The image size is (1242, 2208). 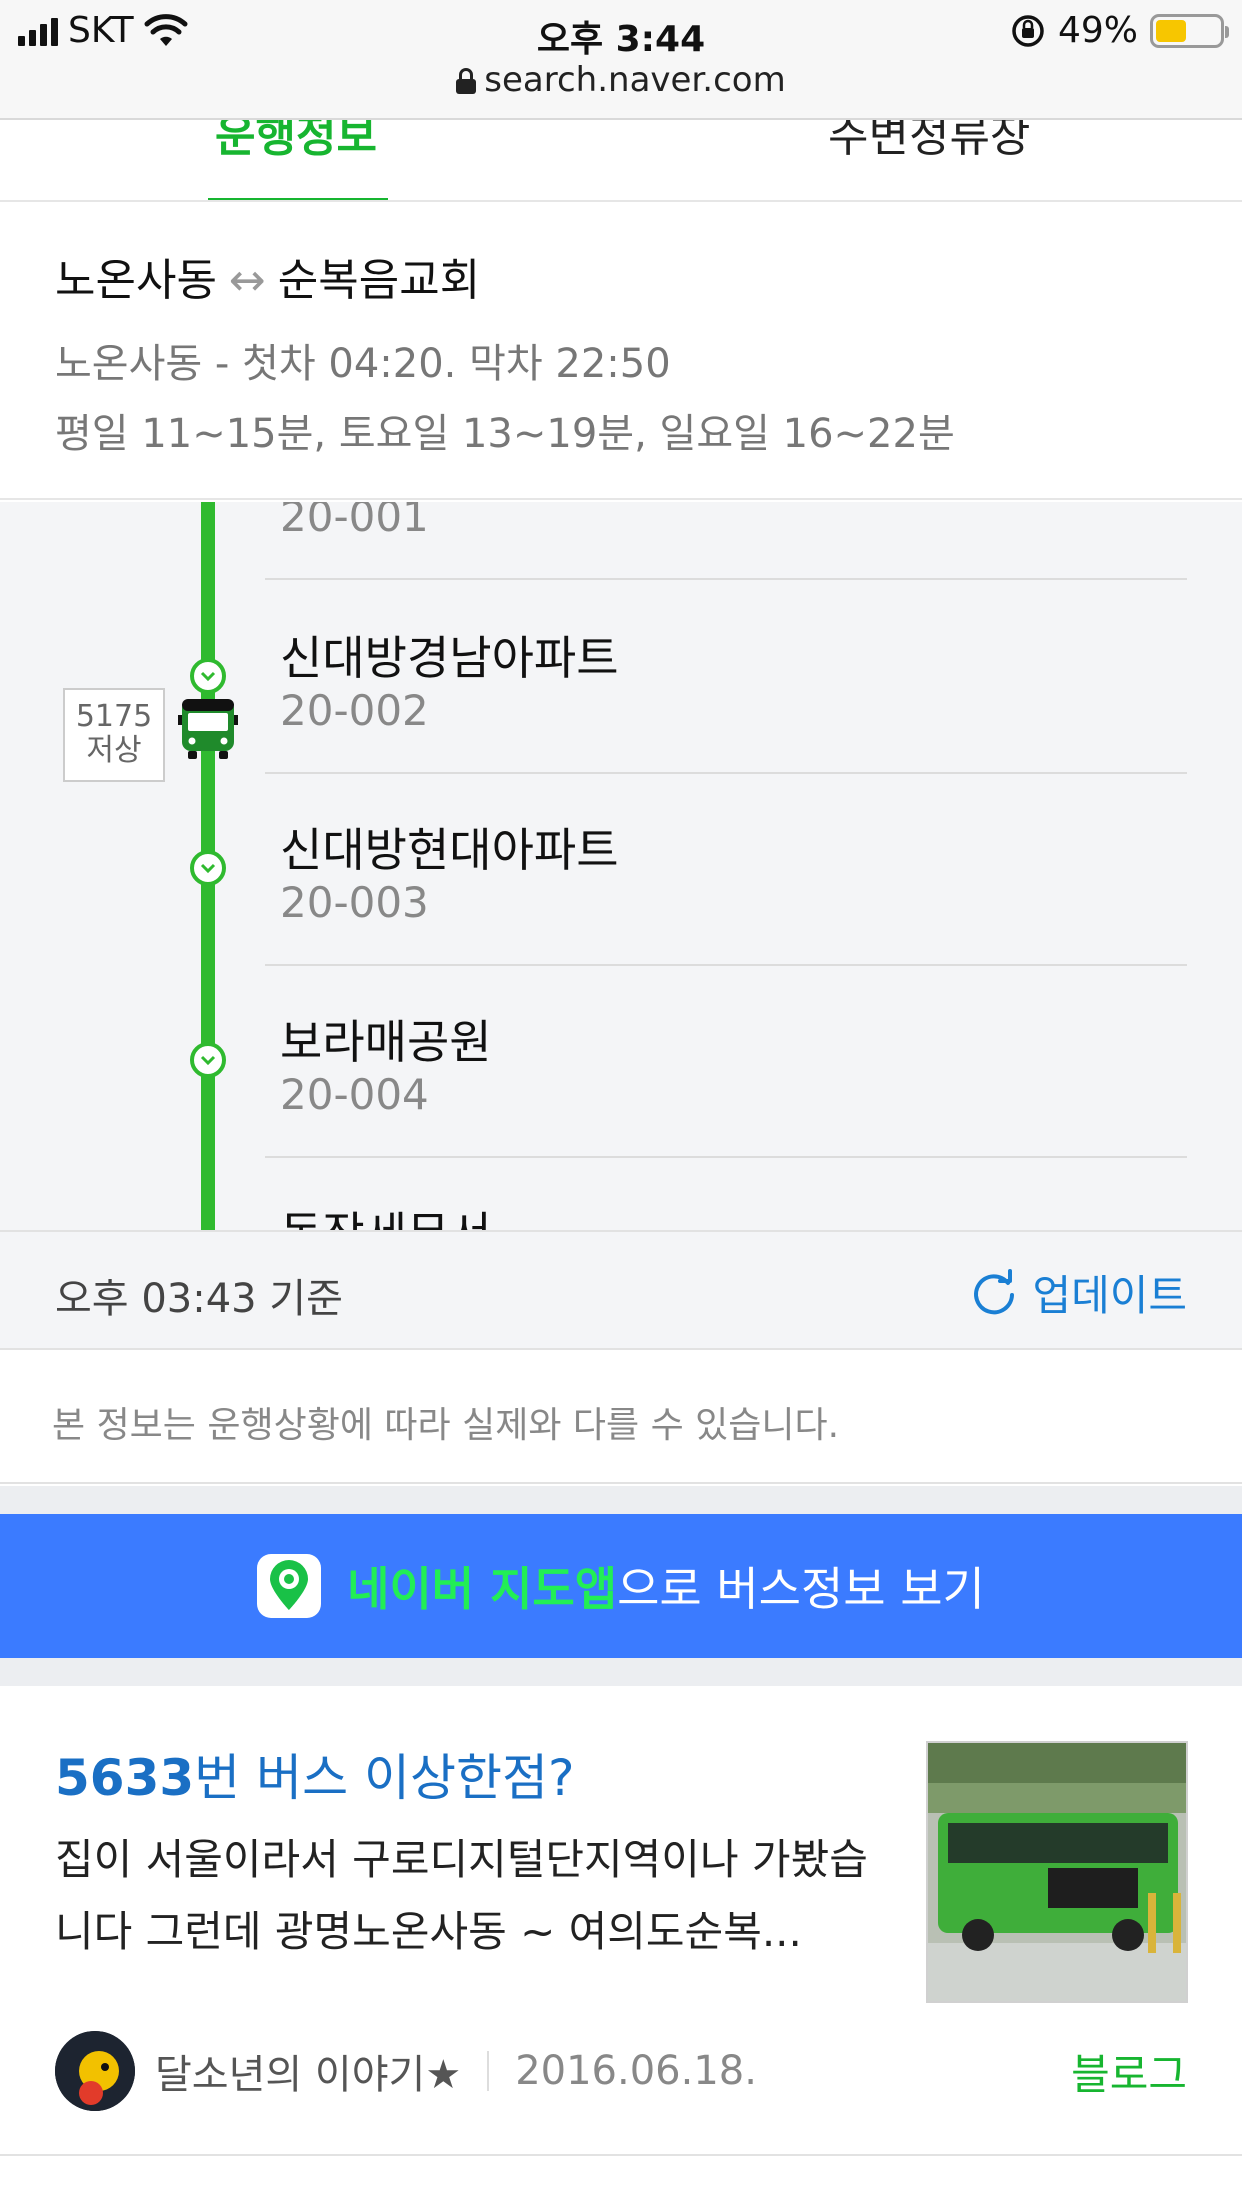 I want to click on map-banner-text: 네이버 지도앱으로 버스정보 보기, so click(x=666, y=1586).